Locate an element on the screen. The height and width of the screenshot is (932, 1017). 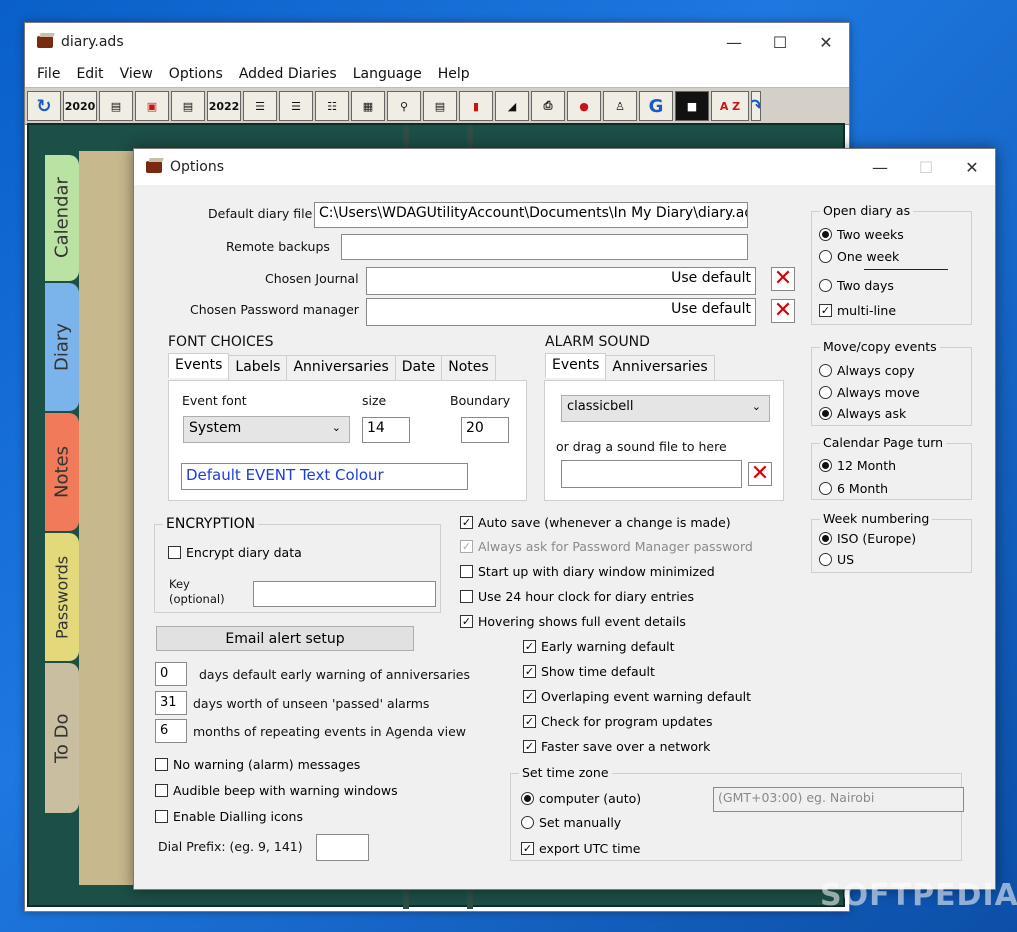
menu-edit: Edit is located at coordinates (89, 74).